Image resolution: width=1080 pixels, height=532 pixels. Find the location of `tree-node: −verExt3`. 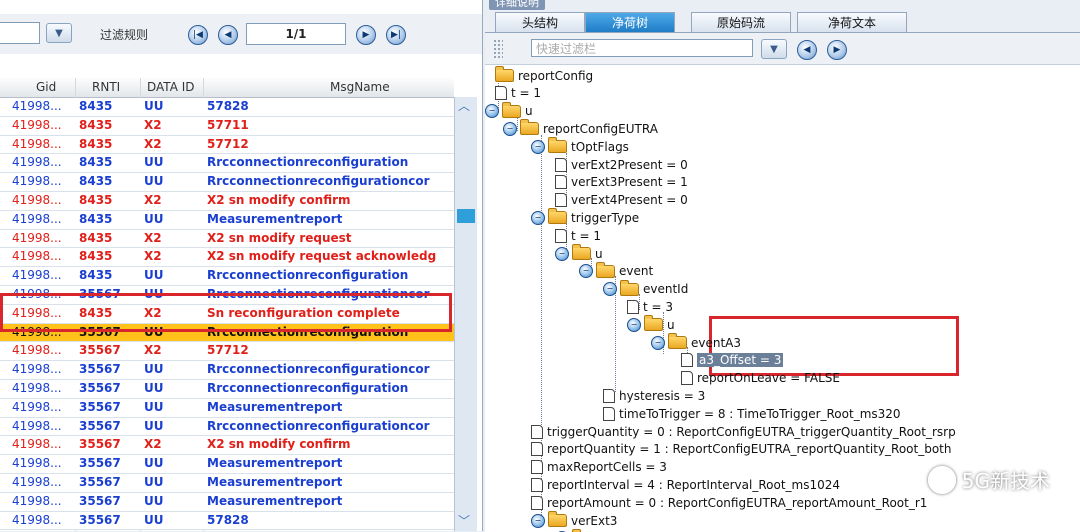

tree-node: −verExt3 is located at coordinates (574, 520).